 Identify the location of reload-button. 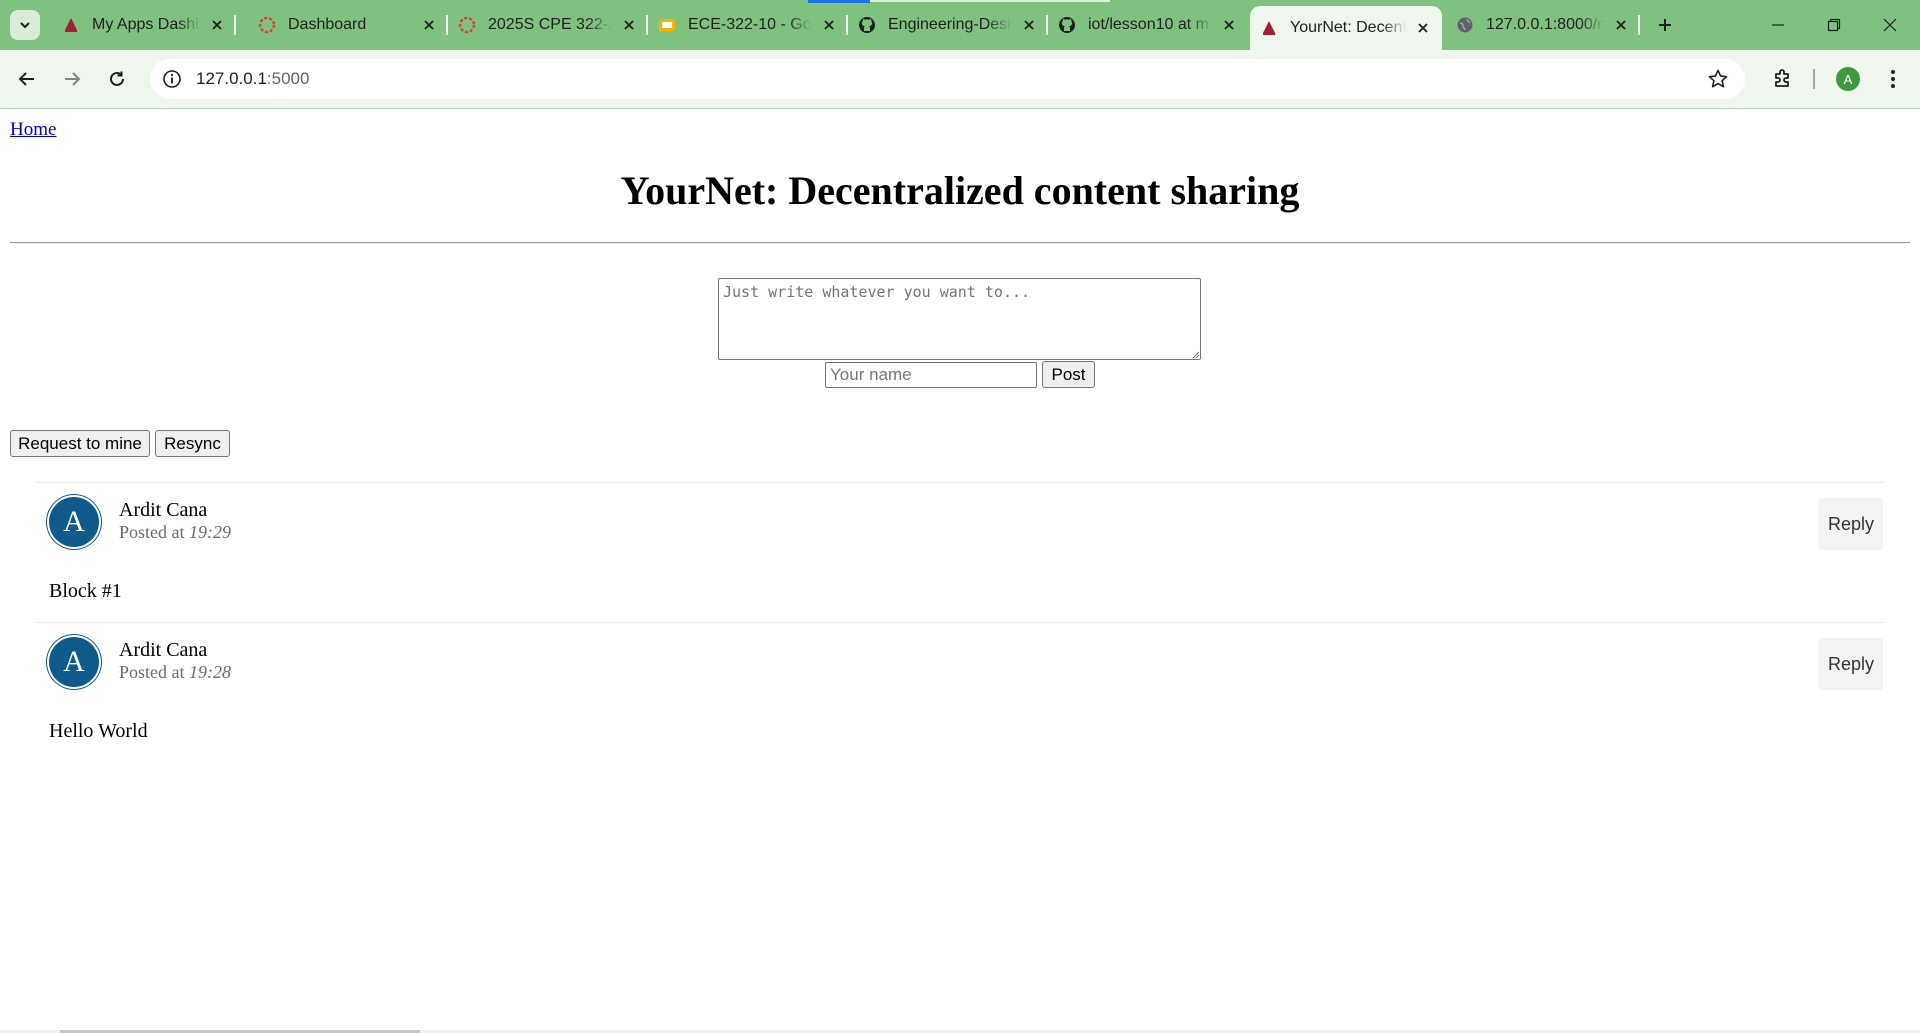
(117, 79).